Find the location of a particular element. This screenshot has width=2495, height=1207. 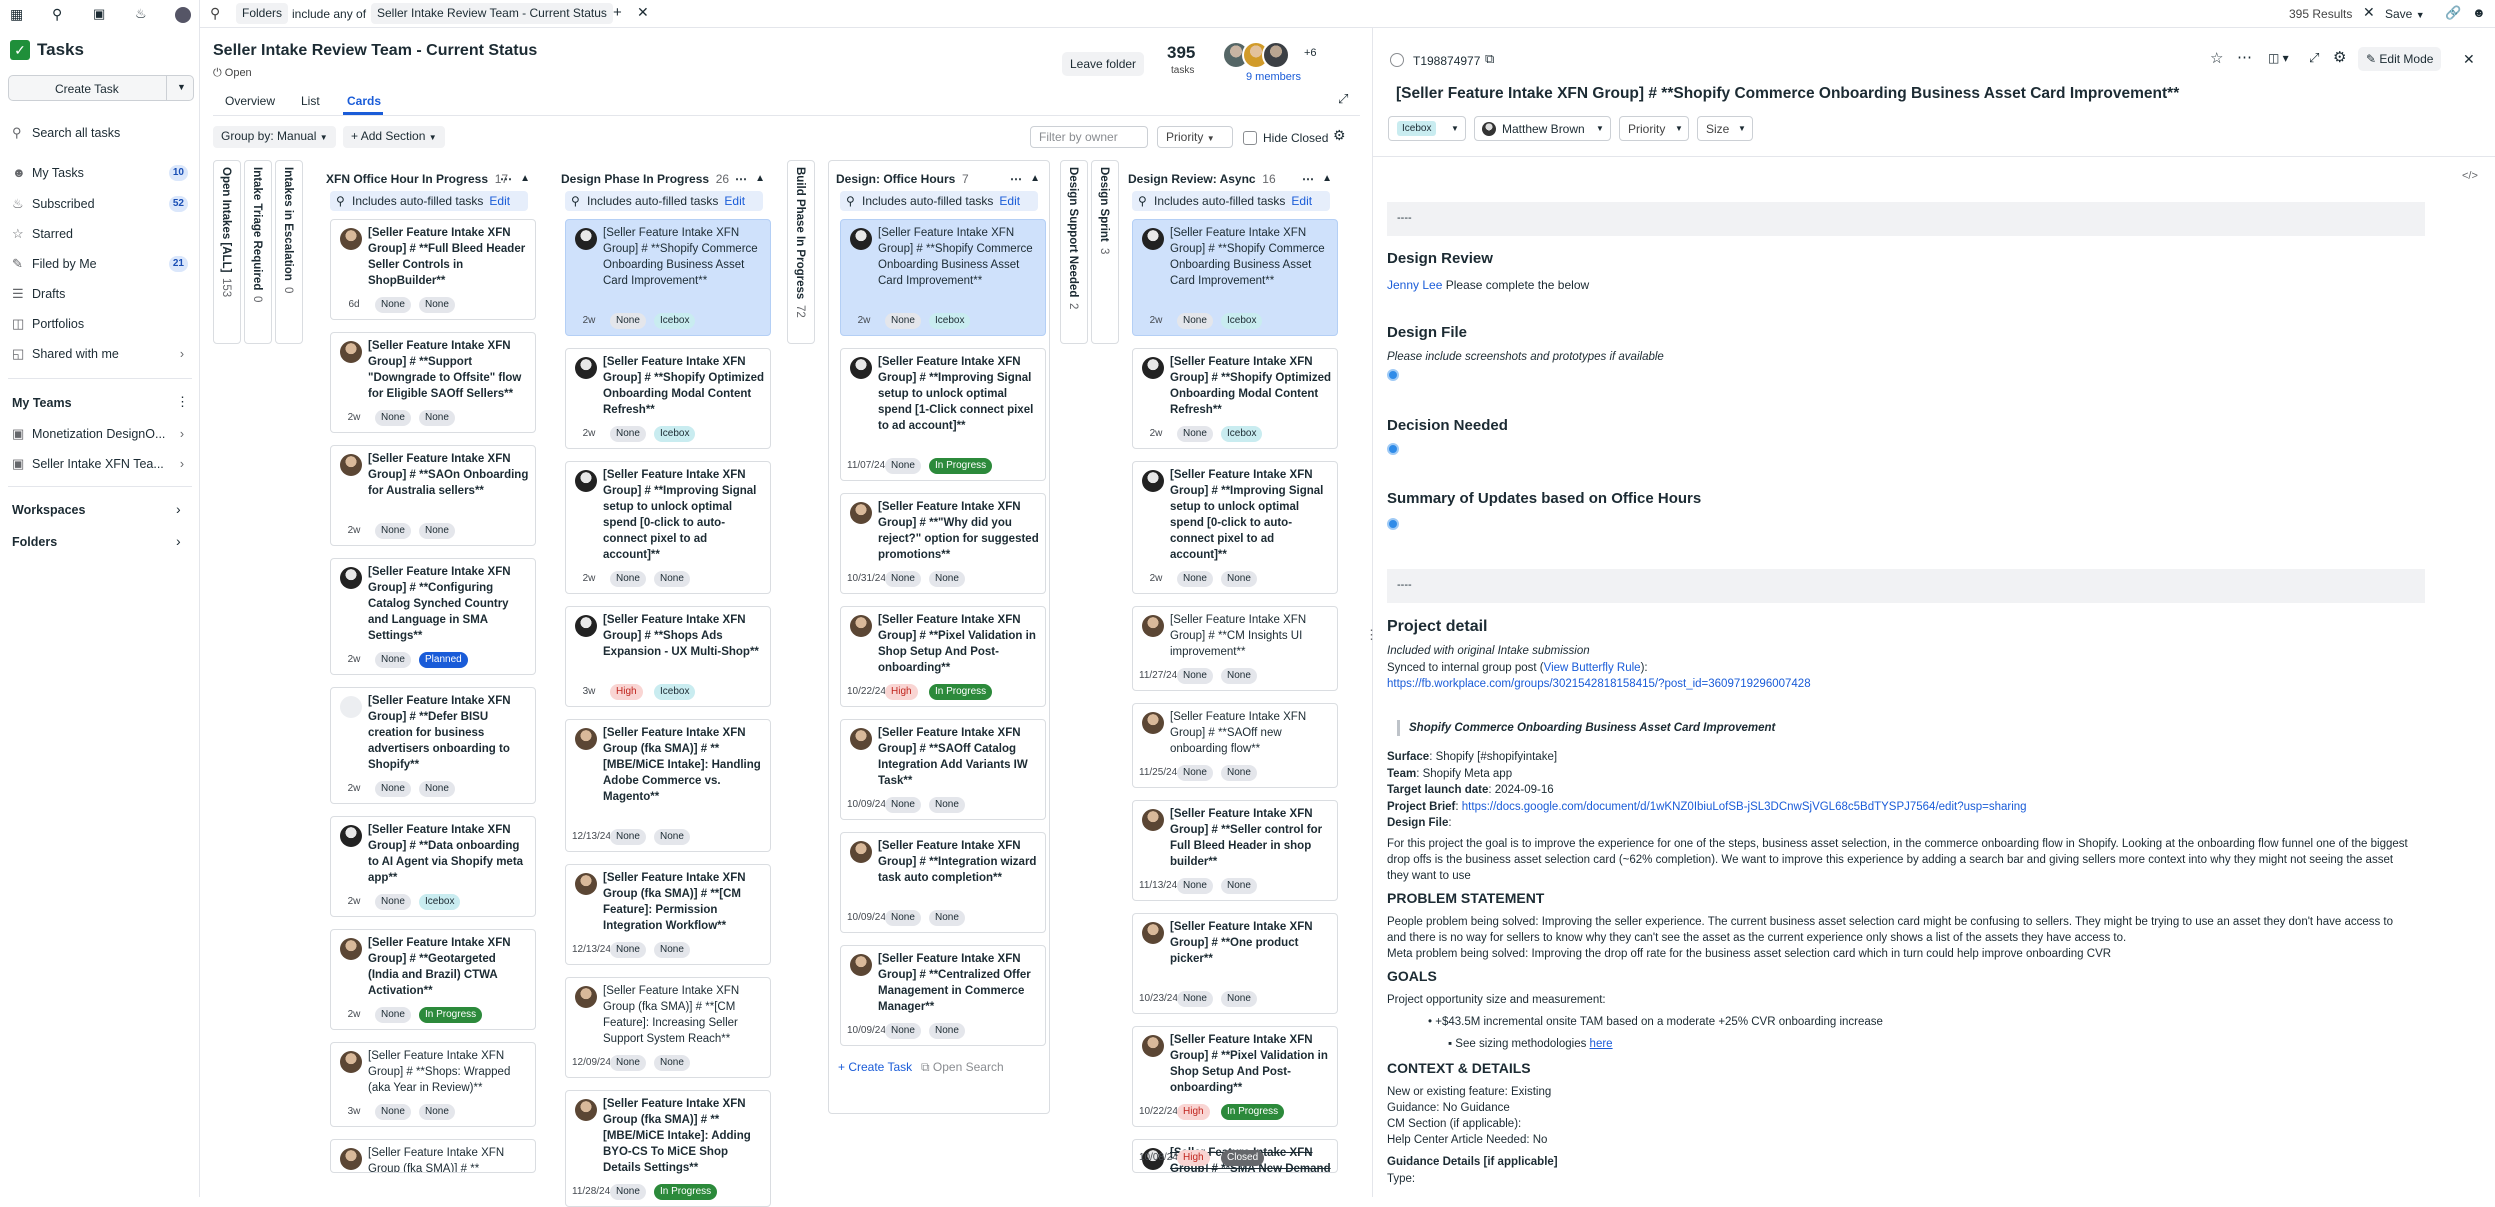

collapsed-column: Intake Triage Required 0 is located at coordinates (258, 252).